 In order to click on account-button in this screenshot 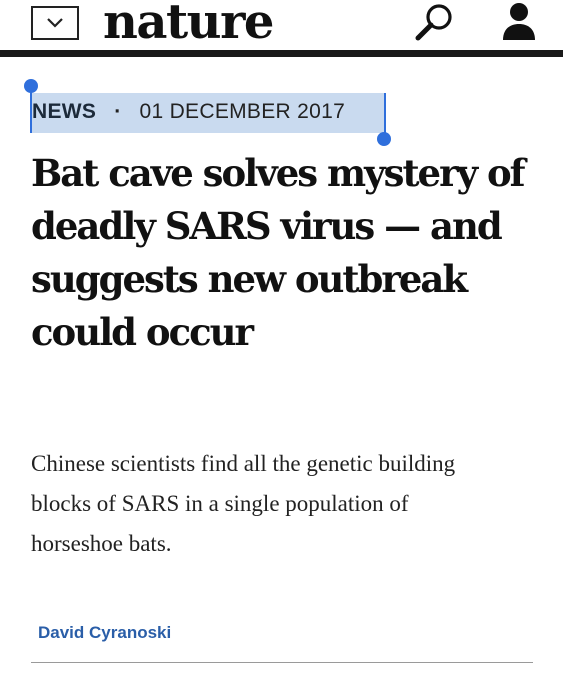, I will do `click(519, 21)`.